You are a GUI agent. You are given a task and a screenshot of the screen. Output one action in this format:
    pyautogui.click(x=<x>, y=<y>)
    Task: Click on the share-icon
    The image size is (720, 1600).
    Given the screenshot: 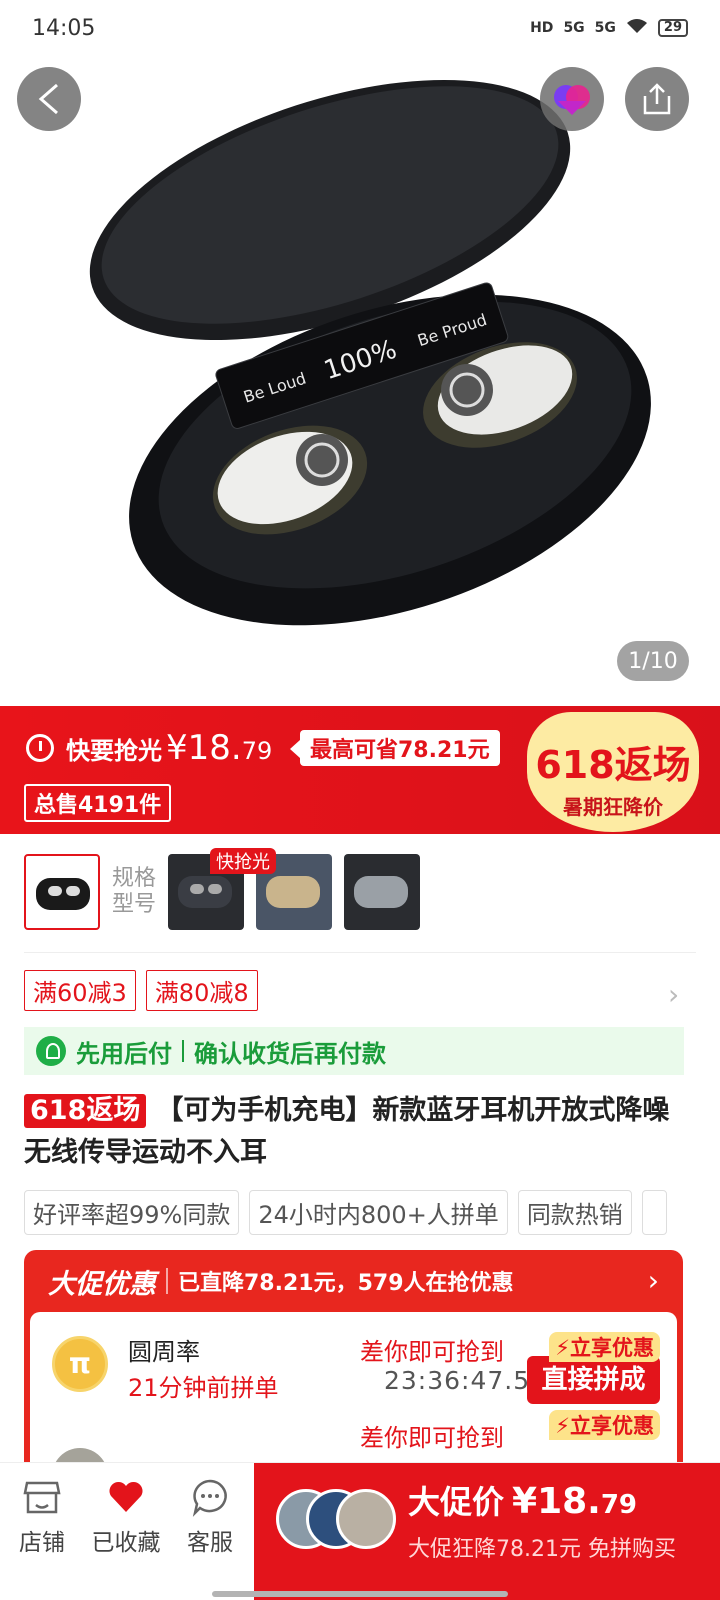 What is the action you would take?
    pyautogui.click(x=657, y=99)
    